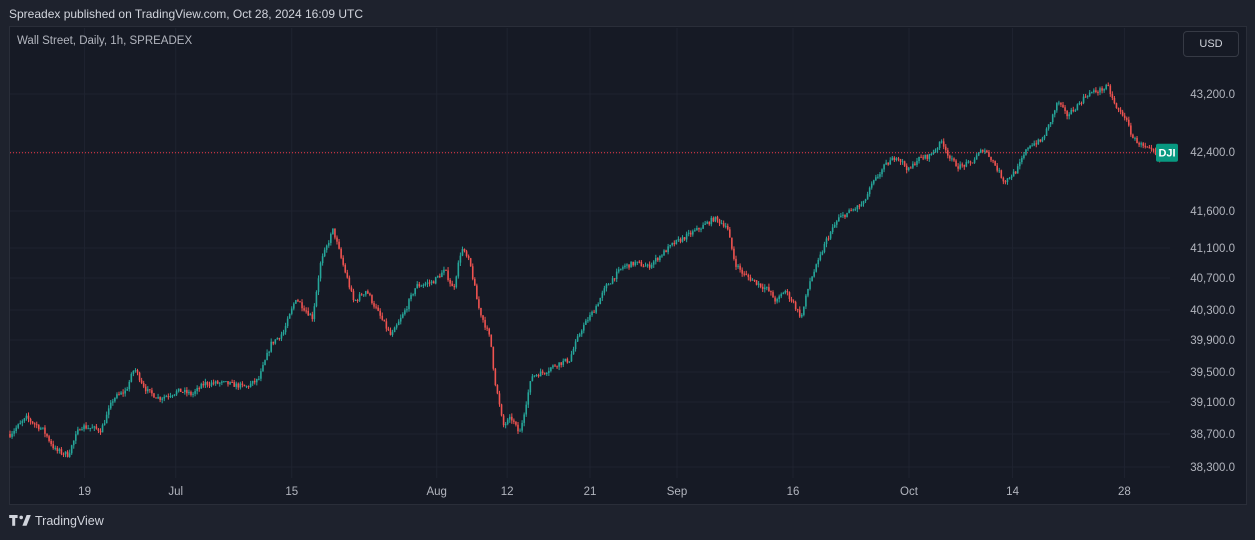 Image resolution: width=1255 pixels, height=540 pixels. I want to click on currency-button: USD, so click(1211, 44).